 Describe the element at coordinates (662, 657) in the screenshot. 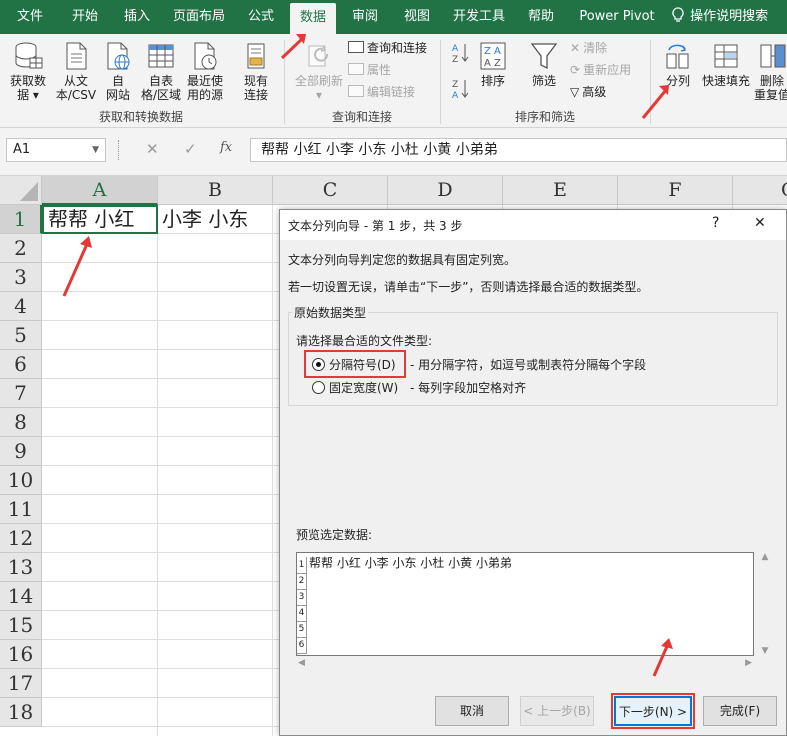

I see `arrow-to-next-button` at that location.